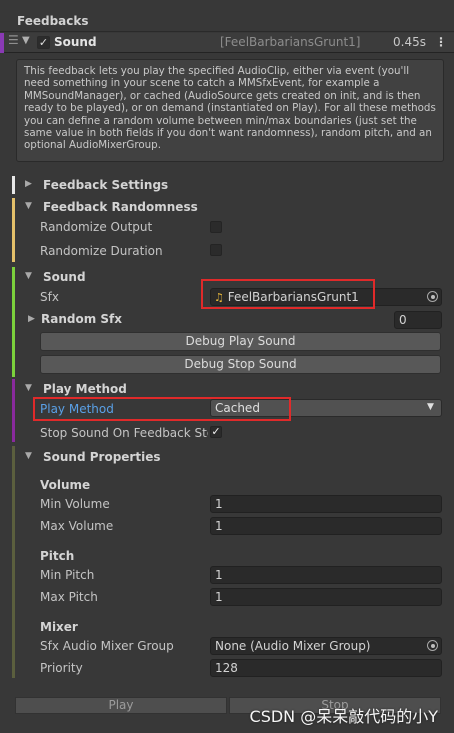 The width and height of the screenshot is (454, 733). Describe the element at coordinates (75, 42) in the screenshot. I see `feedback-name: Sound` at that location.